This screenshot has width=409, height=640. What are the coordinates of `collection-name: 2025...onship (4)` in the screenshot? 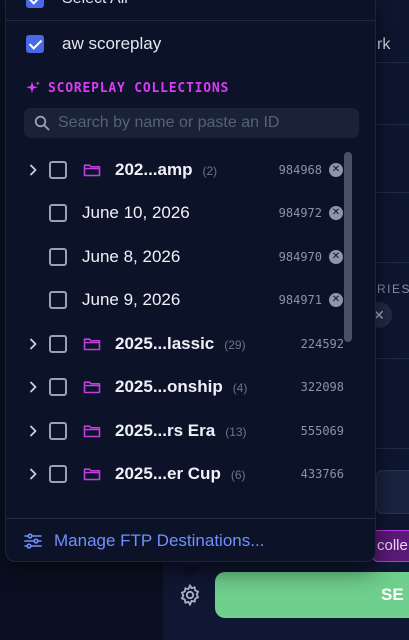 It's located at (181, 387).